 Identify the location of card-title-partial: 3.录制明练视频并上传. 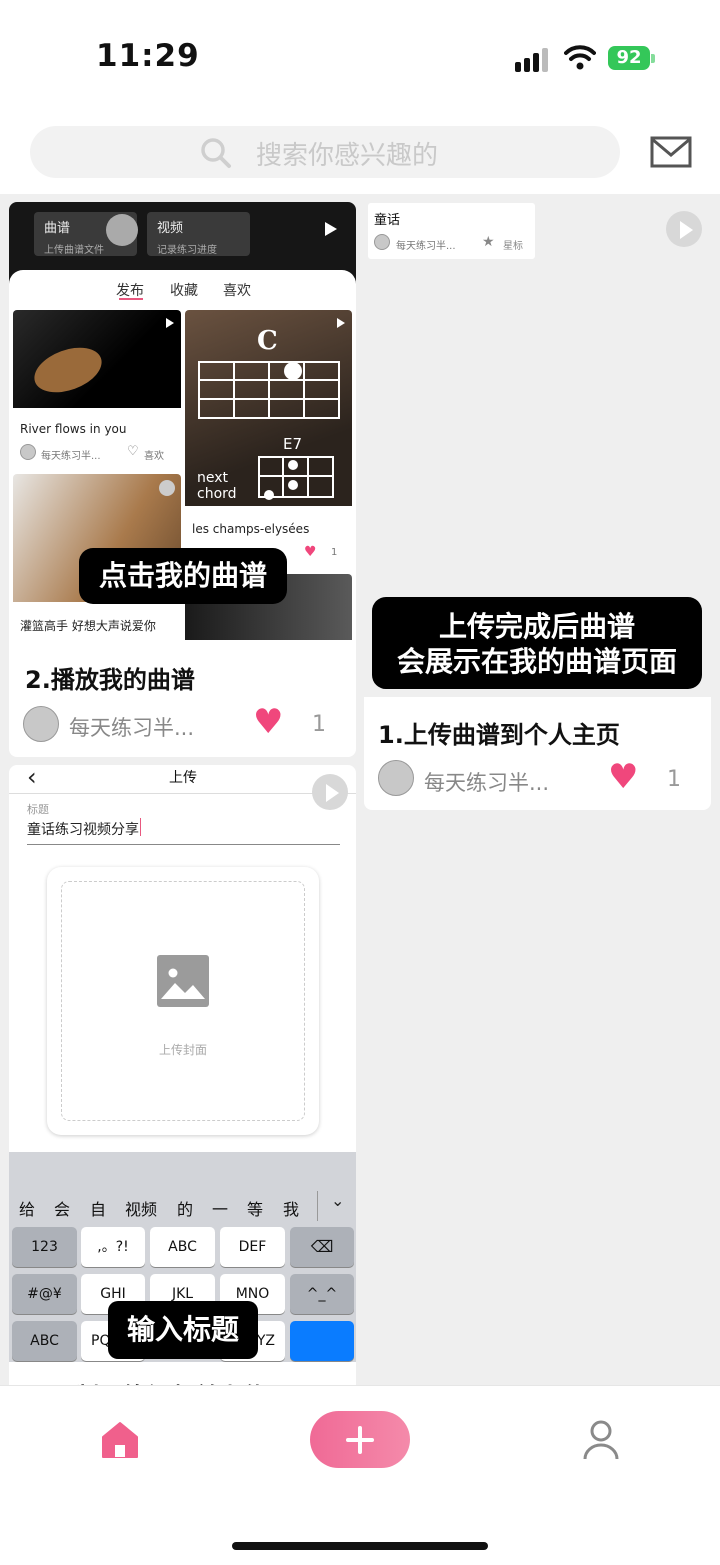
(146, 1381).